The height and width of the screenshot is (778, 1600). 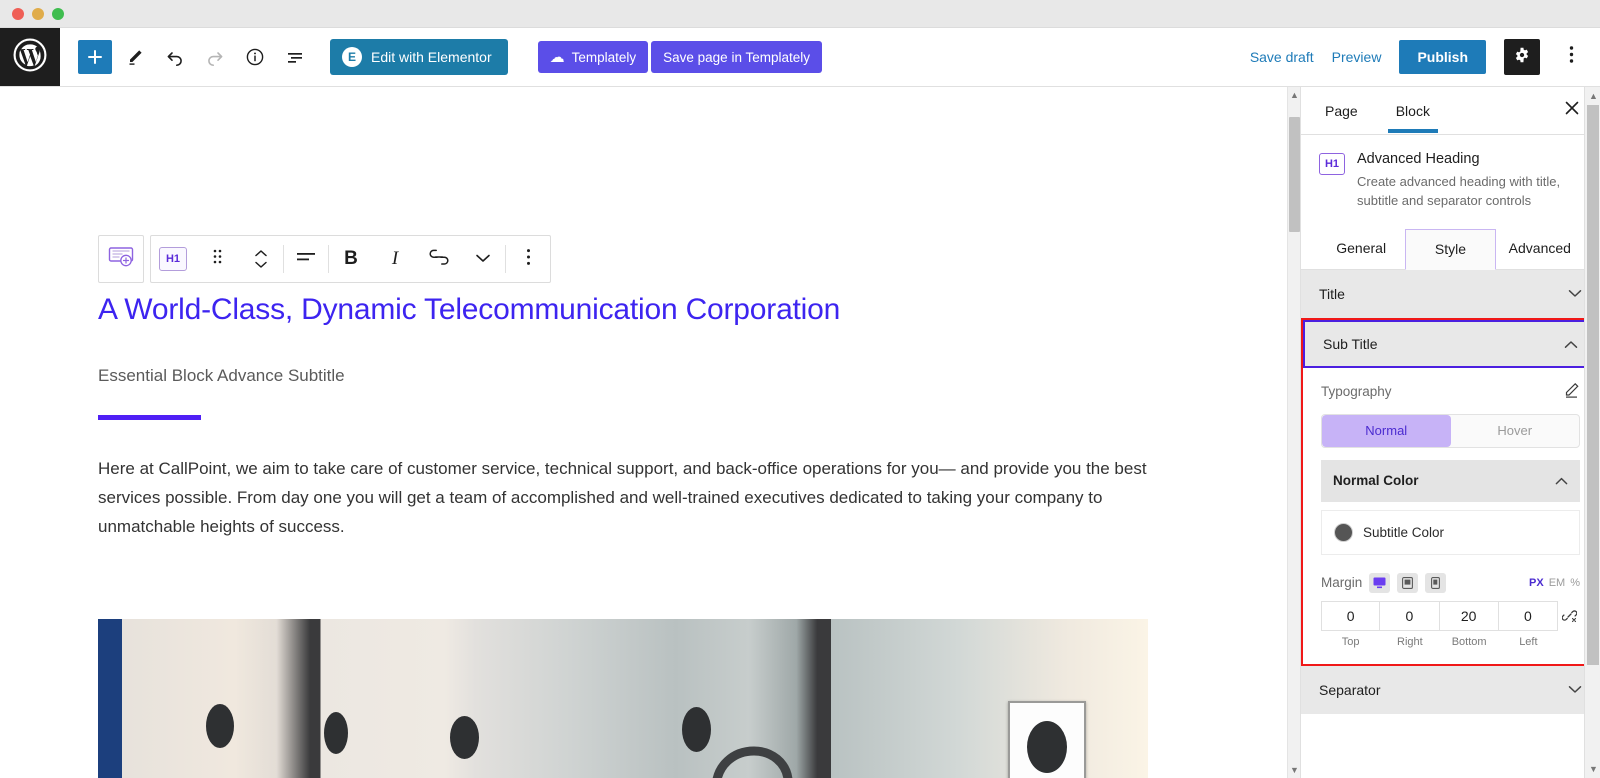 What do you see at coordinates (1450, 689) in the screenshot?
I see `section-separator: Separator` at bounding box center [1450, 689].